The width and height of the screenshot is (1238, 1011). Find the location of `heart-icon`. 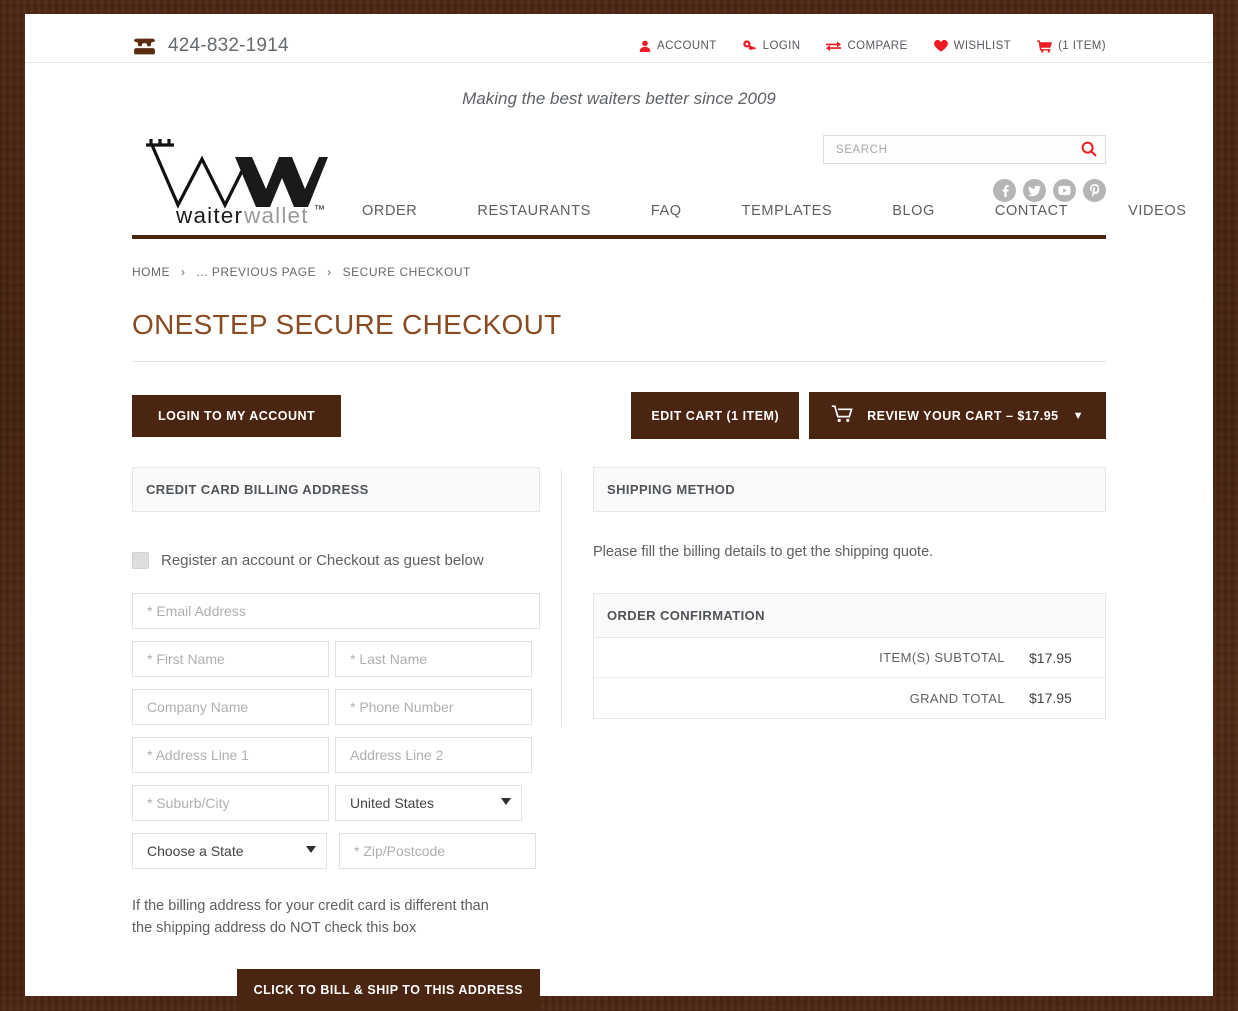

heart-icon is located at coordinates (940, 46).